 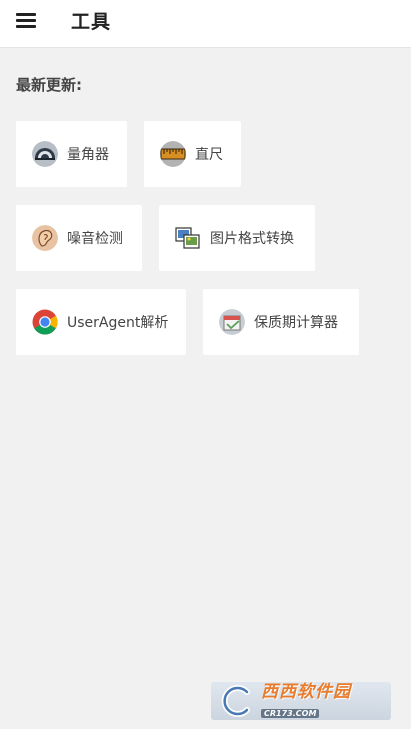 What do you see at coordinates (45, 322) in the screenshot?
I see `chrome-icon` at bounding box center [45, 322].